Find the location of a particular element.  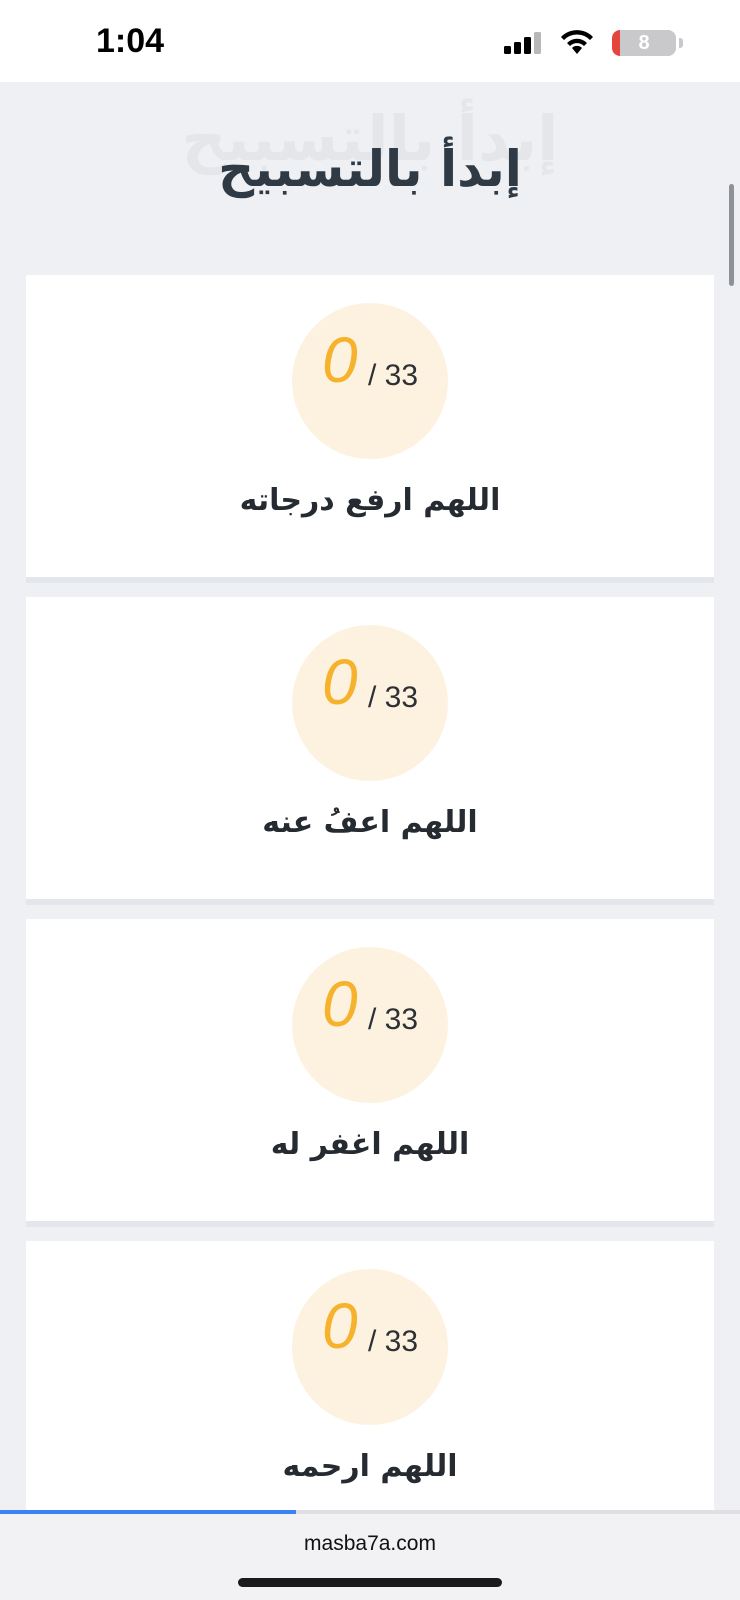

dhikr-label: اللهم ارفع درجاته is located at coordinates (370, 500).